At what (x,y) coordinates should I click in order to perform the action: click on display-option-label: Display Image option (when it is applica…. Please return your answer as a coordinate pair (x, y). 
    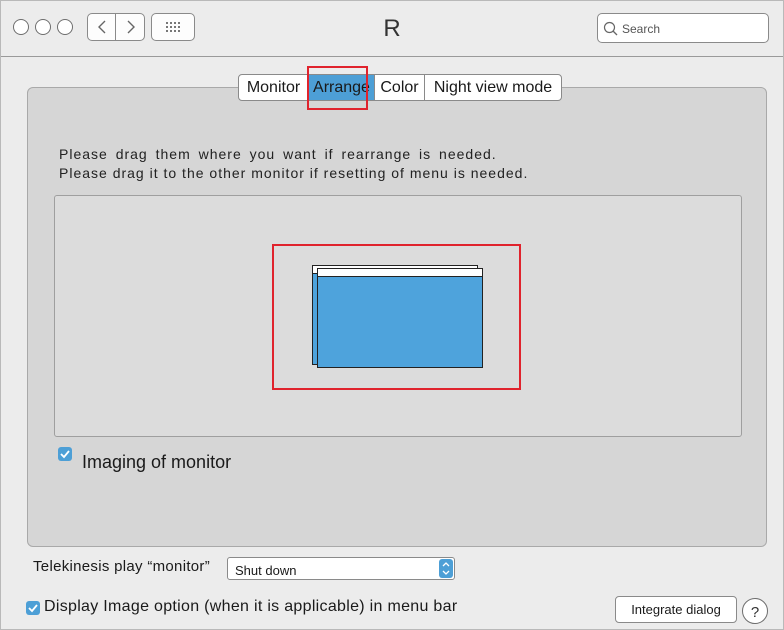
    Looking at the image, I should click on (251, 606).